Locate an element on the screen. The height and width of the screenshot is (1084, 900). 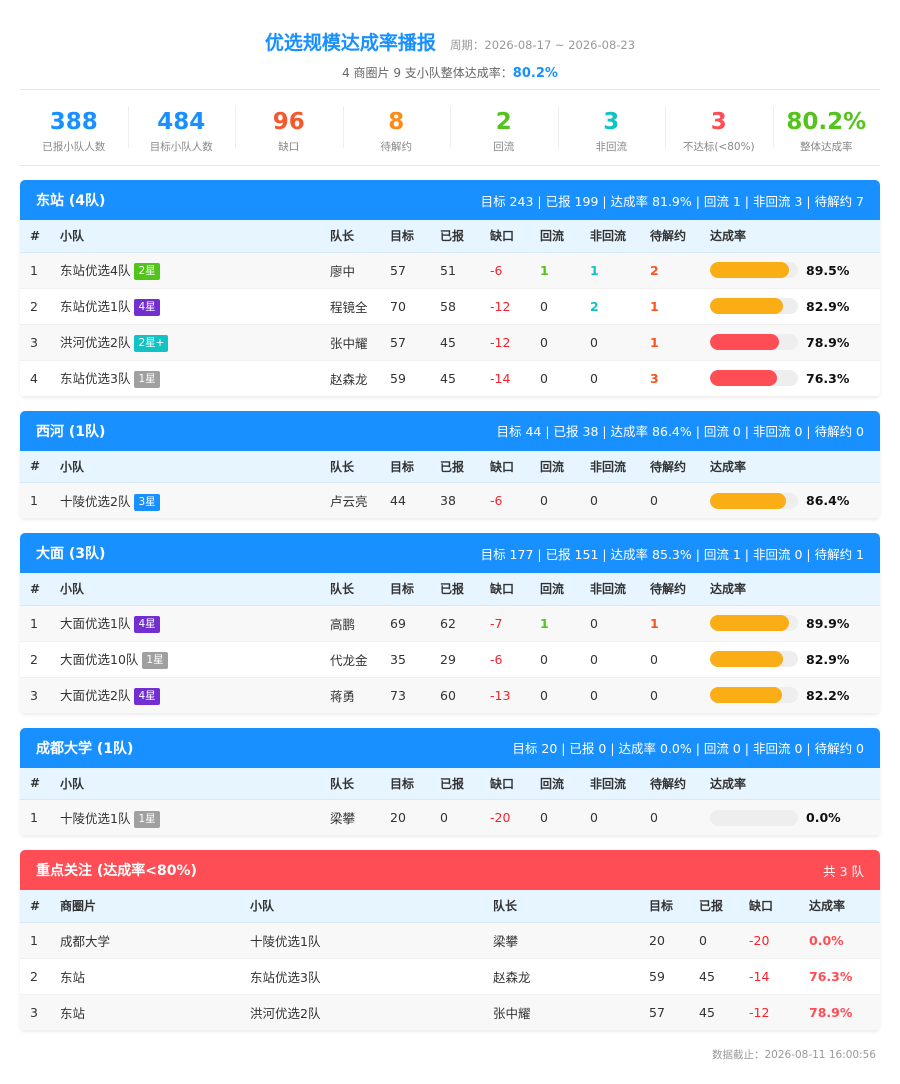
column-header: 待解约 is located at coordinates (670, 589).